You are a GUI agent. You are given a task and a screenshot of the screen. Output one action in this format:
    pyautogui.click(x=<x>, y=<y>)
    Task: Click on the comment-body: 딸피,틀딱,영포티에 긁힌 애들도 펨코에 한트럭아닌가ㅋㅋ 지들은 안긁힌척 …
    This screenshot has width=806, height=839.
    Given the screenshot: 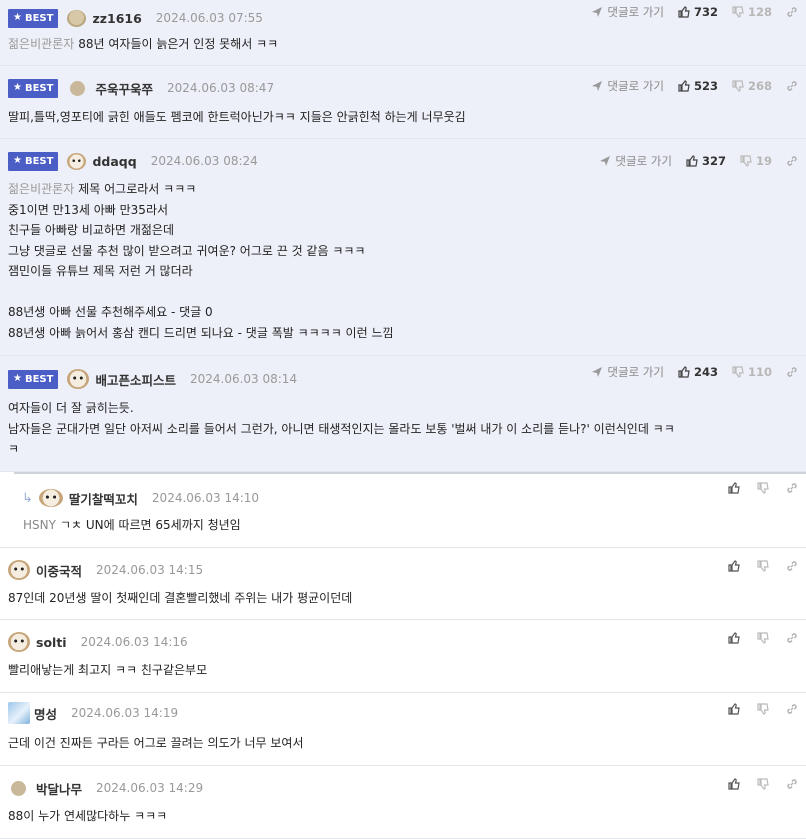 What is the action you would take?
    pyautogui.click(x=237, y=117)
    